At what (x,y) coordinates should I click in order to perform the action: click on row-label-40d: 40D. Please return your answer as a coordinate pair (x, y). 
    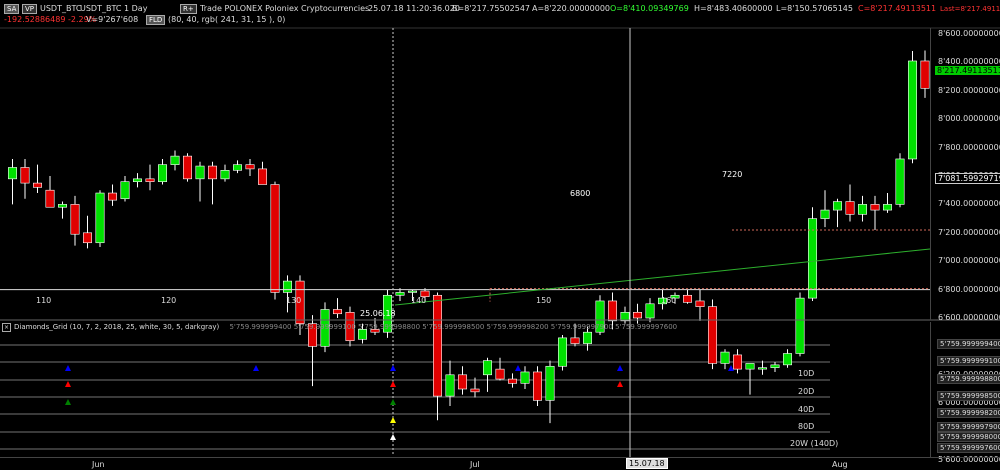
    Looking at the image, I should click on (806, 409).